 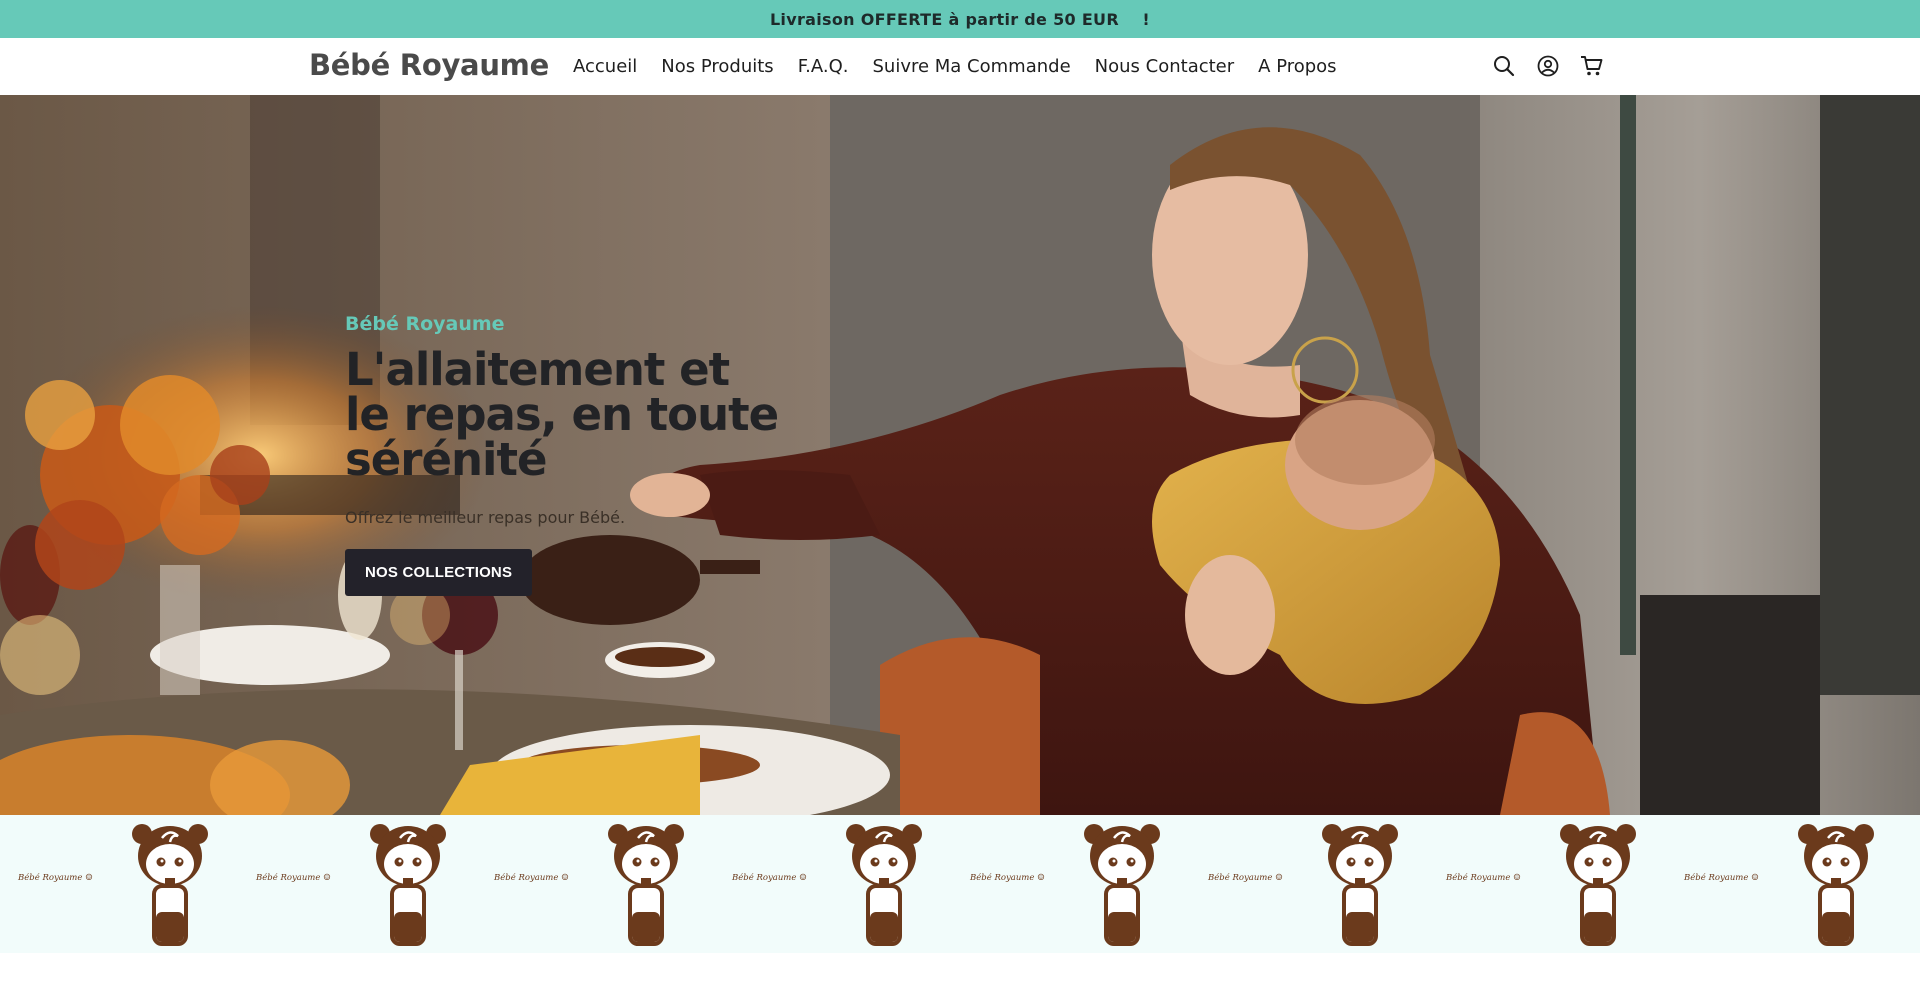 What do you see at coordinates (485, 517) in the screenshot?
I see `hero-description: Offrez le meilleur repas pour Bébé.` at bounding box center [485, 517].